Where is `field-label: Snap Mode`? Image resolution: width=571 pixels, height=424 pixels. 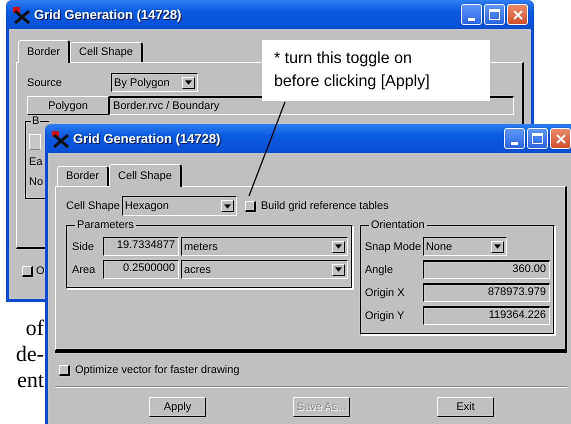 field-label: Snap Mode is located at coordinates (393, 246).